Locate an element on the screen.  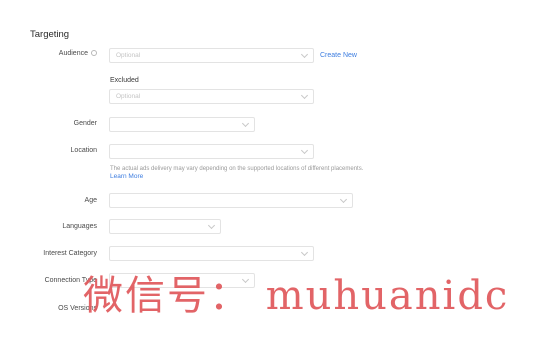
location-label: Location is located at coordinates (83, 150).